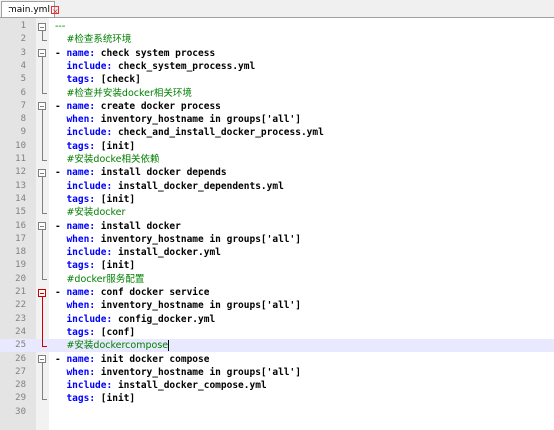 The width and height of the screenshot is (554, 430). What do you see at coordinates (198, 372) in the screenshot?
I see `yaml-value: inventory_hostname in groups['all']` at bounding box center [198, 372].